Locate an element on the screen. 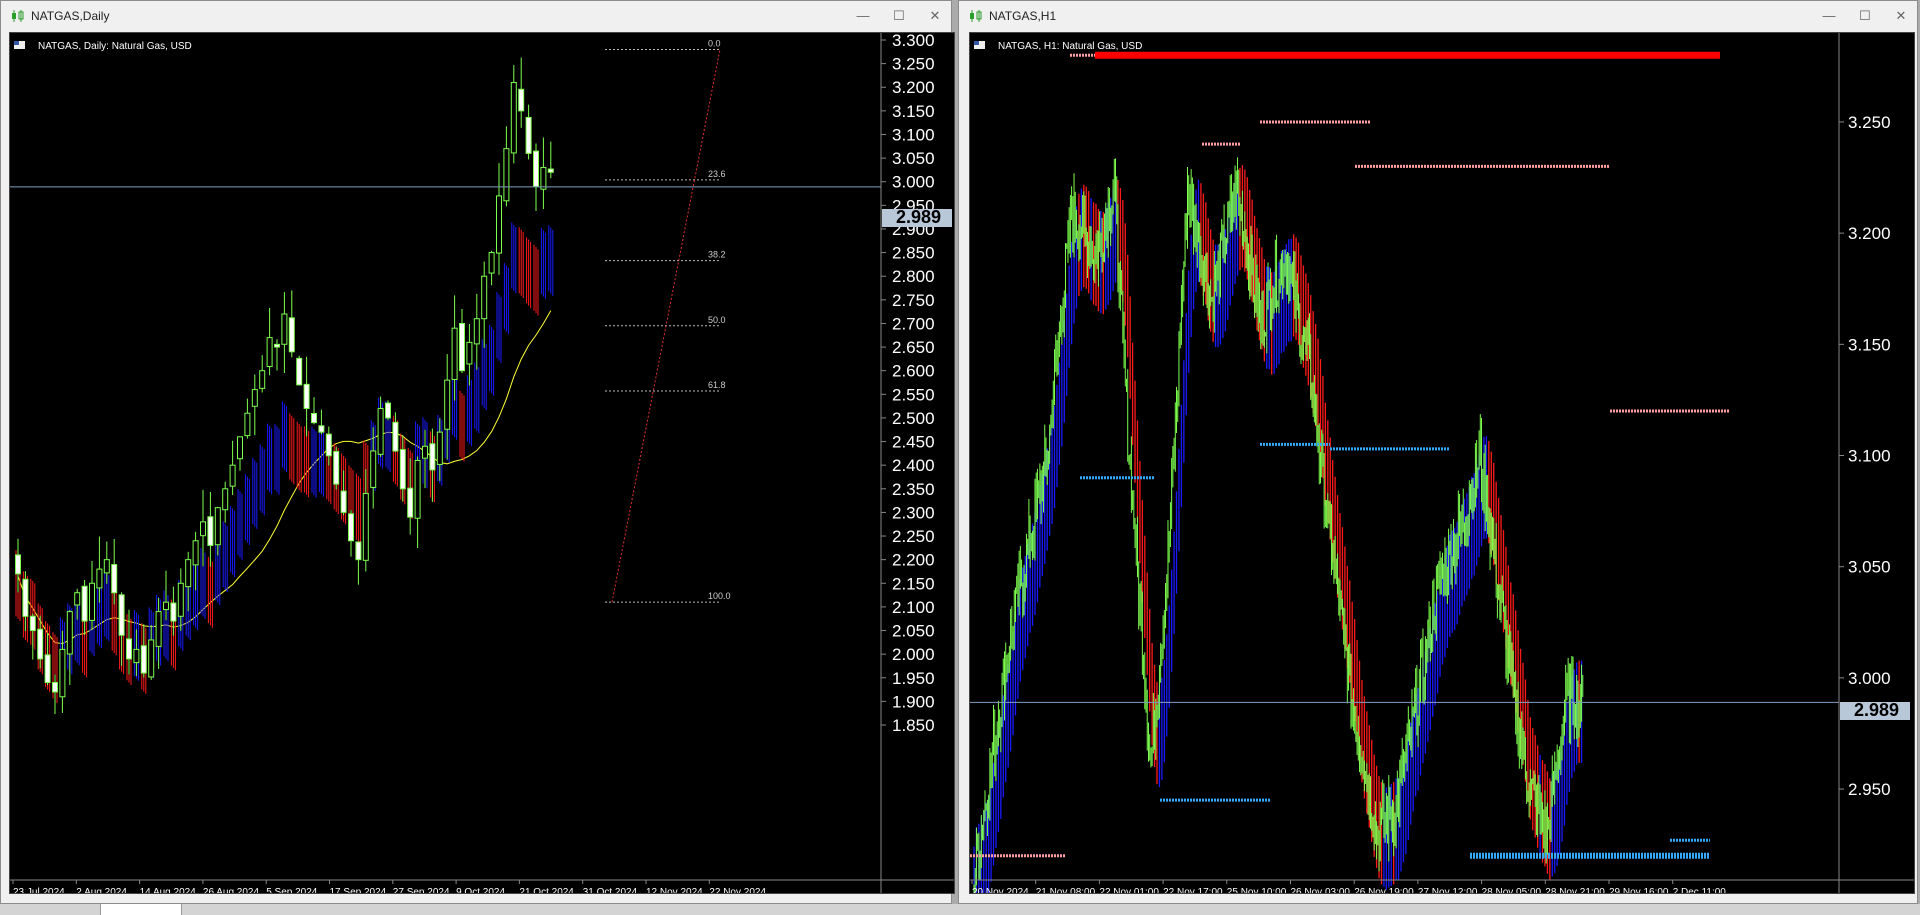  window-title: NATGAS,H1 is located at coordinates (1023, 16).